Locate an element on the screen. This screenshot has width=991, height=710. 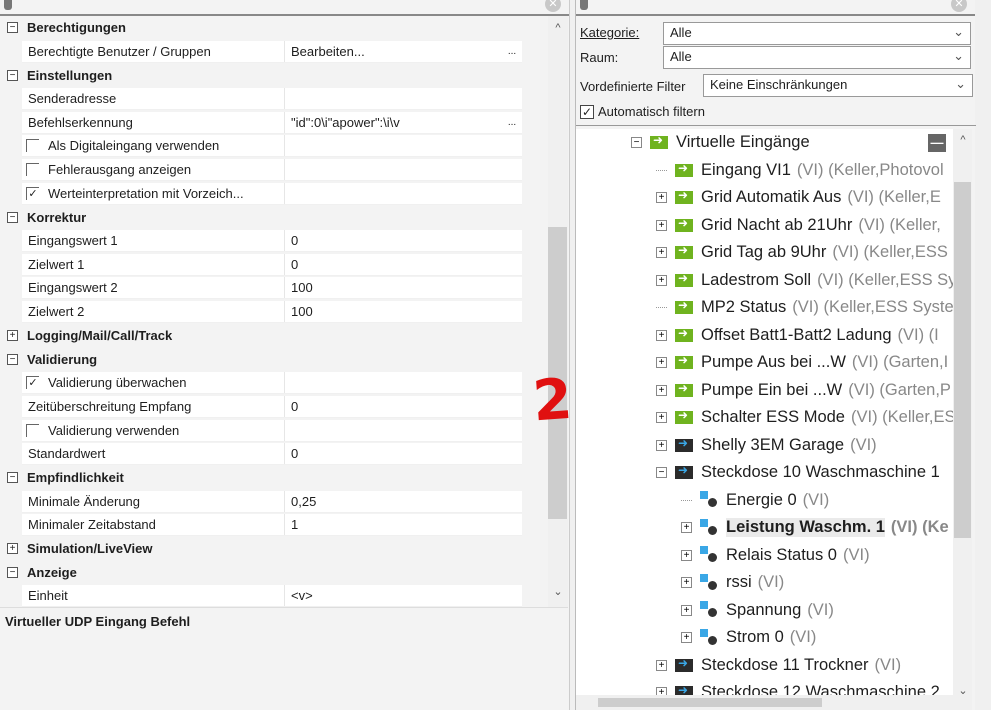
filter-icon is located at coordinates (584, 5).